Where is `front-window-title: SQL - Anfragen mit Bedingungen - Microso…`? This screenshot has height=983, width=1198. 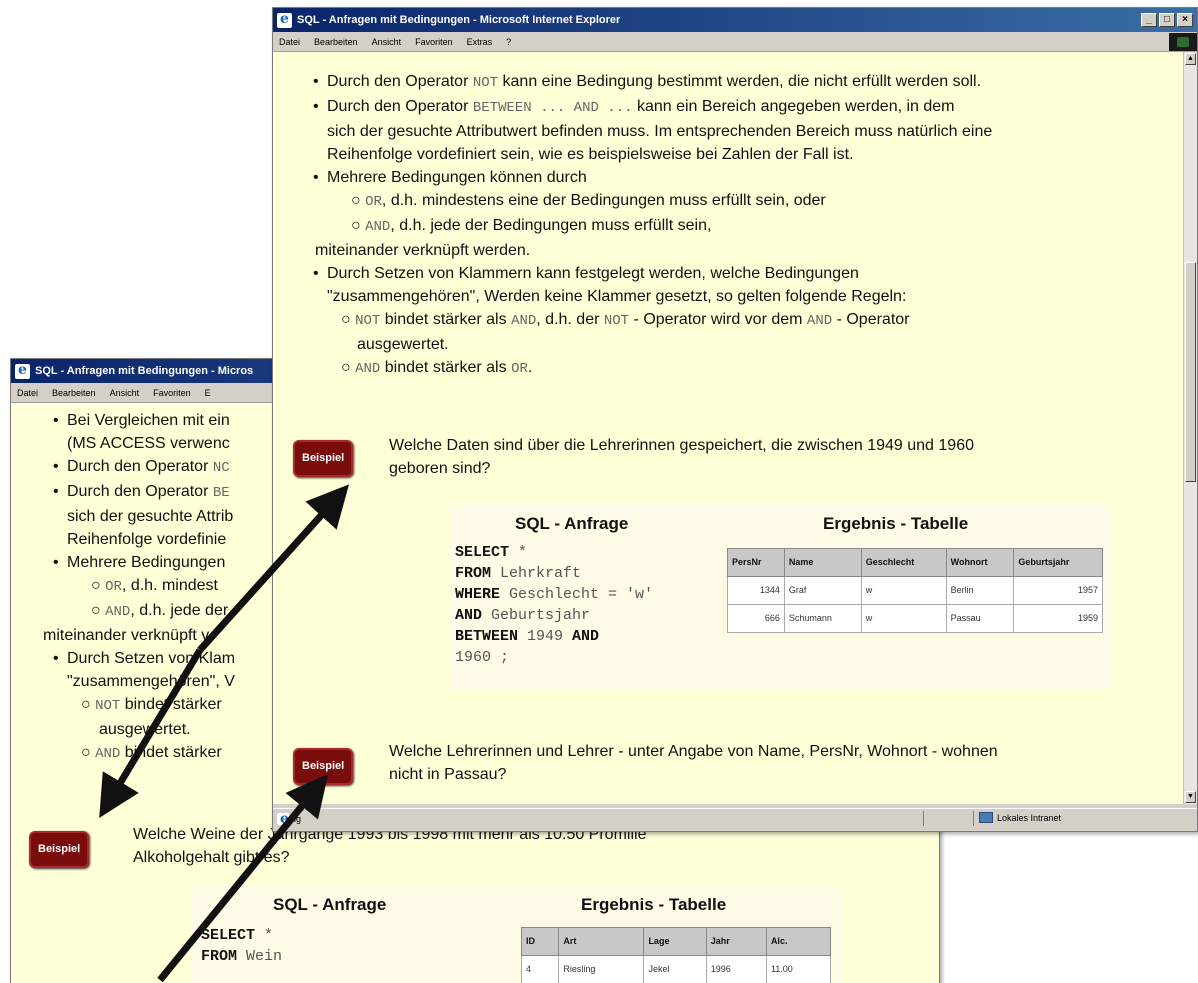 front-window-title: SQL - Anfragen mit Bedingungen - Microso… is located at coordinates (459, 20).